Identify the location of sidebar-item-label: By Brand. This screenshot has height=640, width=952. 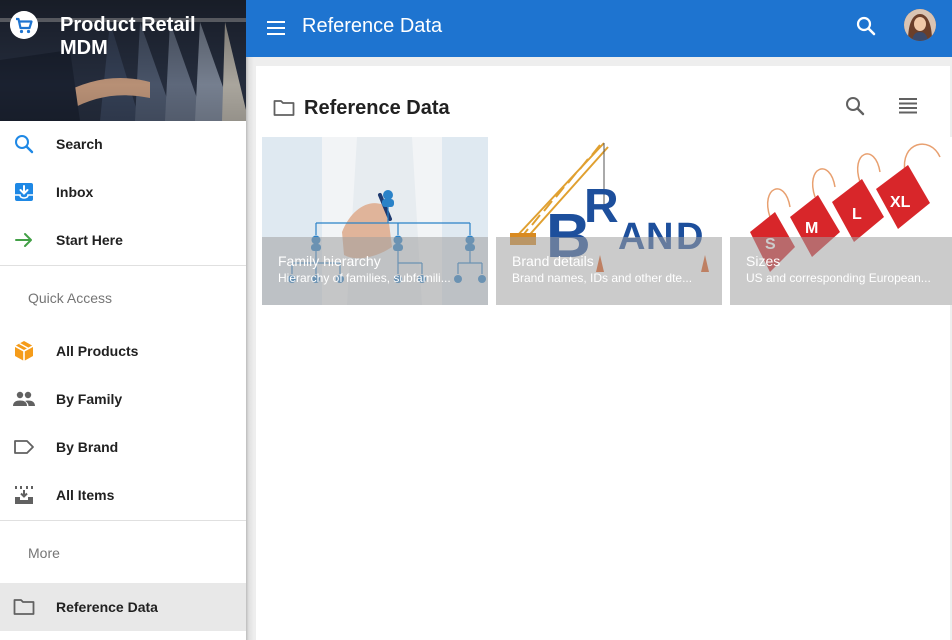
(87, 447).